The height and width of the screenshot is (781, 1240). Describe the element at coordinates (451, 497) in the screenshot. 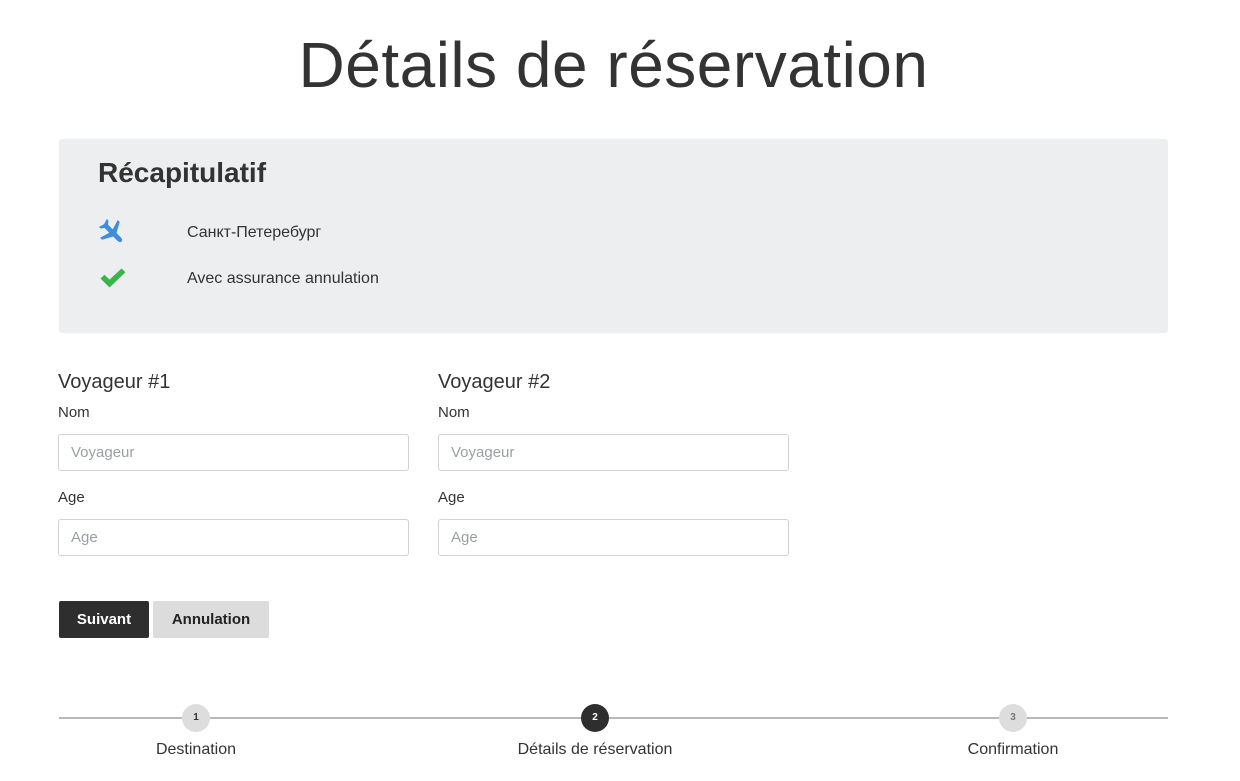

I see `traveler-2-age-label: Age` at that location.